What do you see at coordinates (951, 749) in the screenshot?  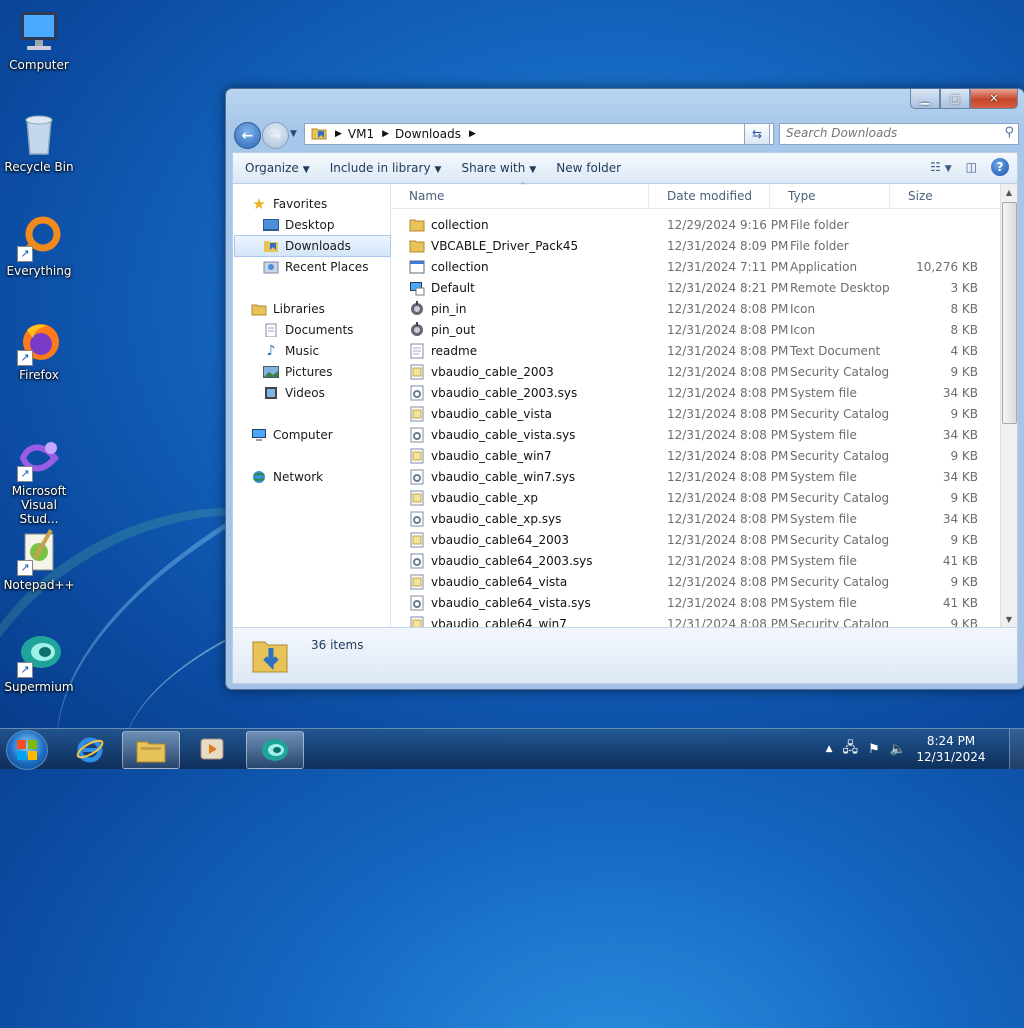 I see `clock: 8:24 PM 12/31/2024` at bounding box center [951, 749].